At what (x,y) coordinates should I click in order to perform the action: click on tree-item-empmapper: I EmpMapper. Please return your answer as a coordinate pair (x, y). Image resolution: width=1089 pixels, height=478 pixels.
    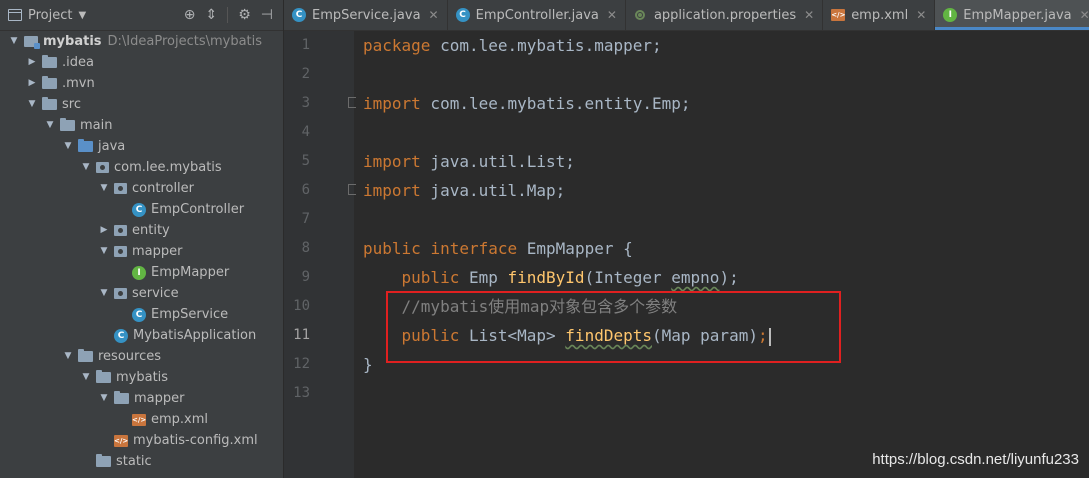
    Looking at the image, I should click on (180, 272).